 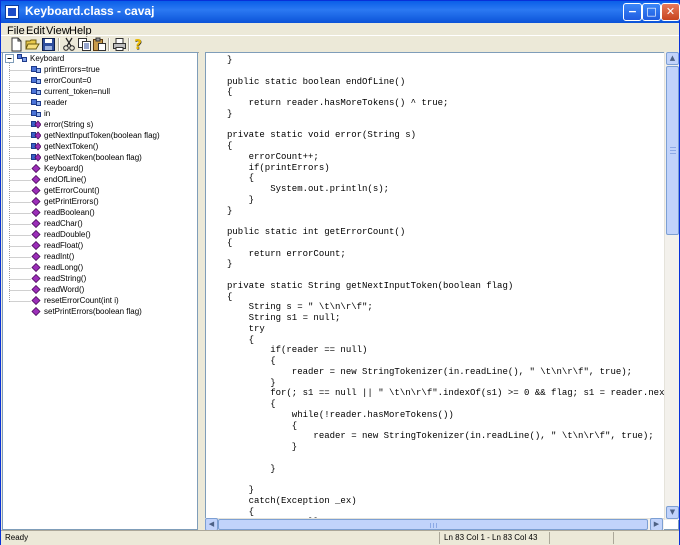 I want to click on private-method-icon, so click(x=36, y=124).